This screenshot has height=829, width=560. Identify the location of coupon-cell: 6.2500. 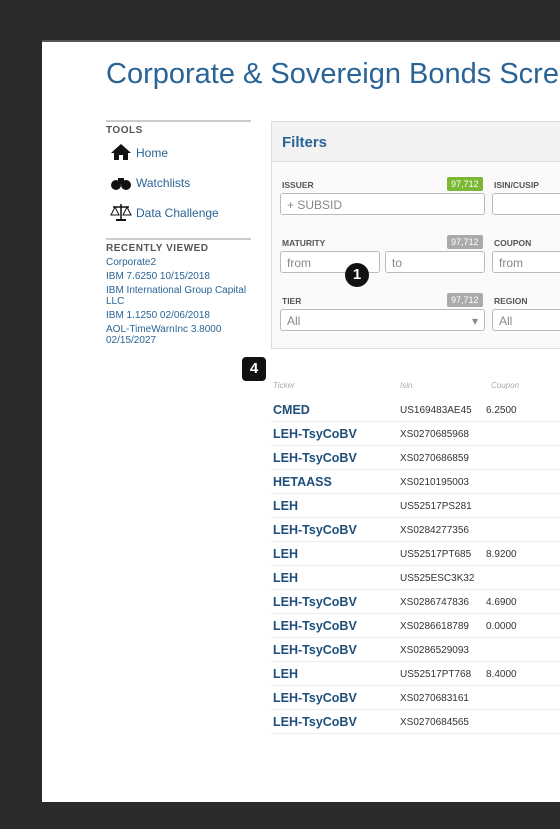
(501, 410).